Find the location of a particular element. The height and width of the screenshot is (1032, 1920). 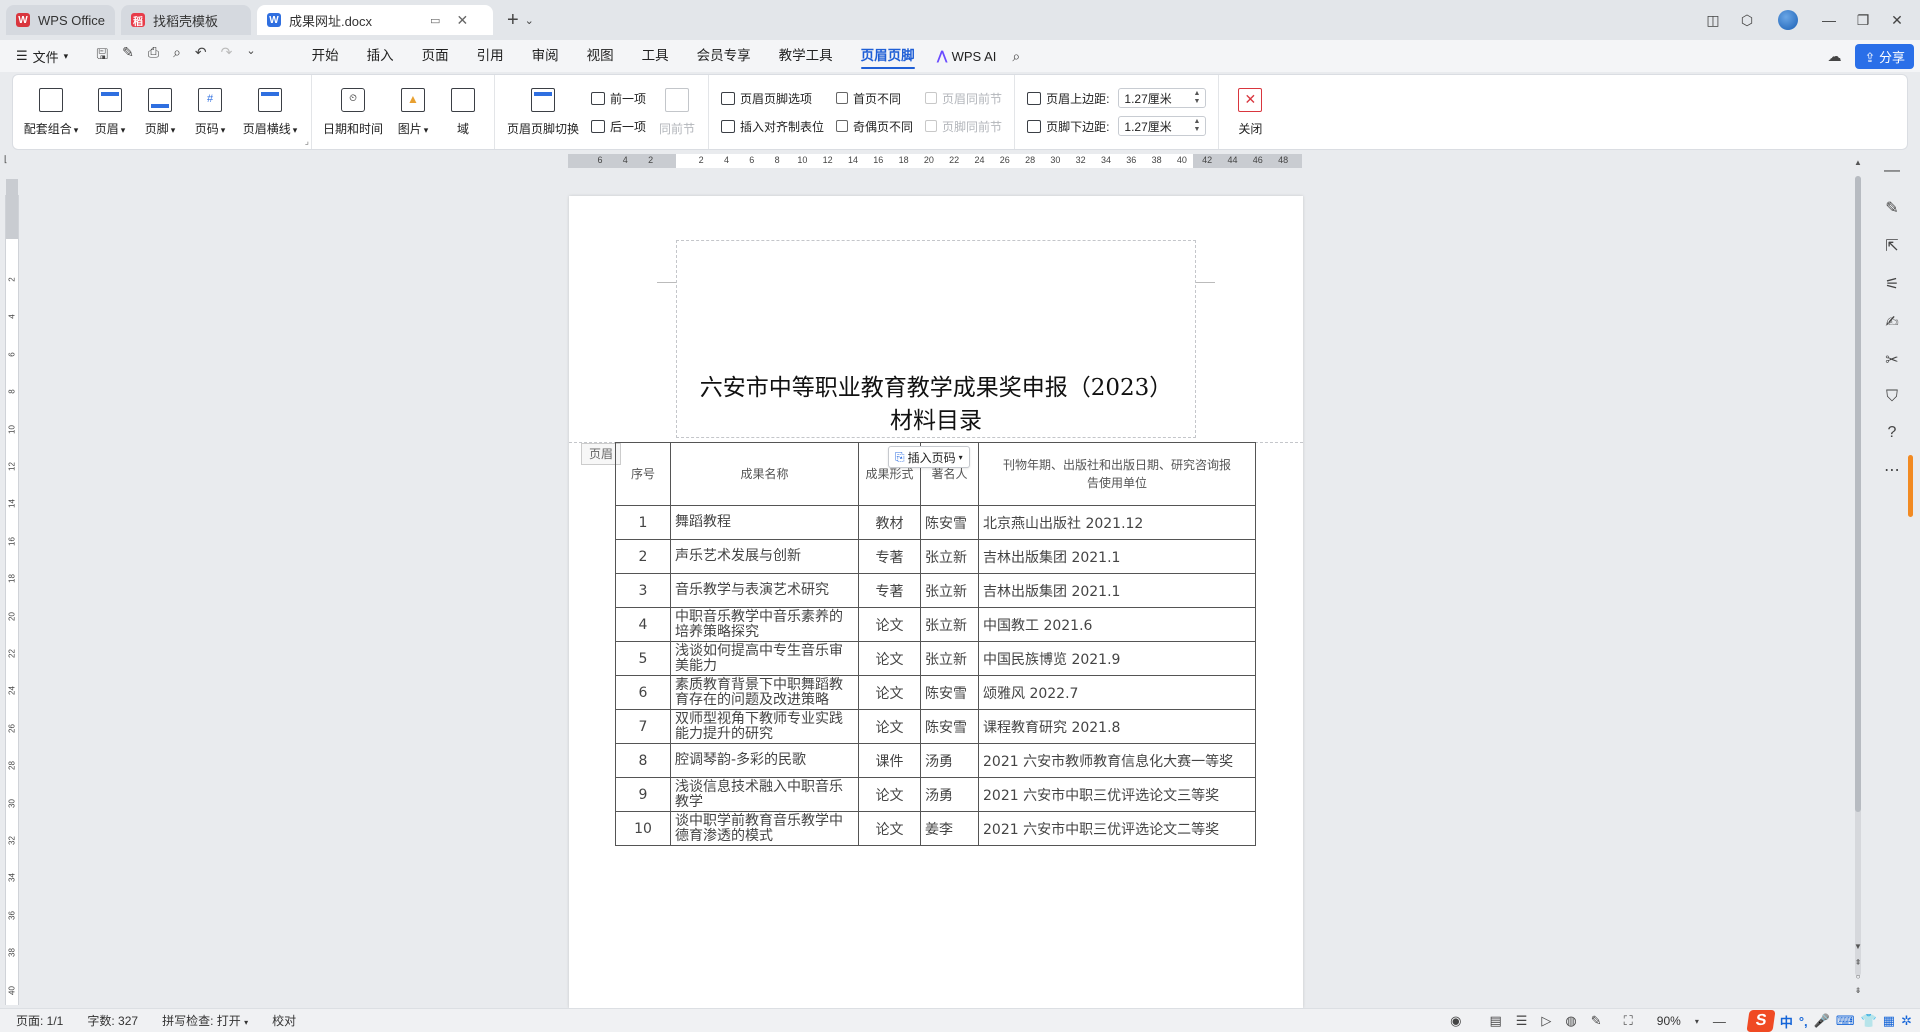

tab-header-footer: 页眉页脚 is located at coordinates (888, 56).